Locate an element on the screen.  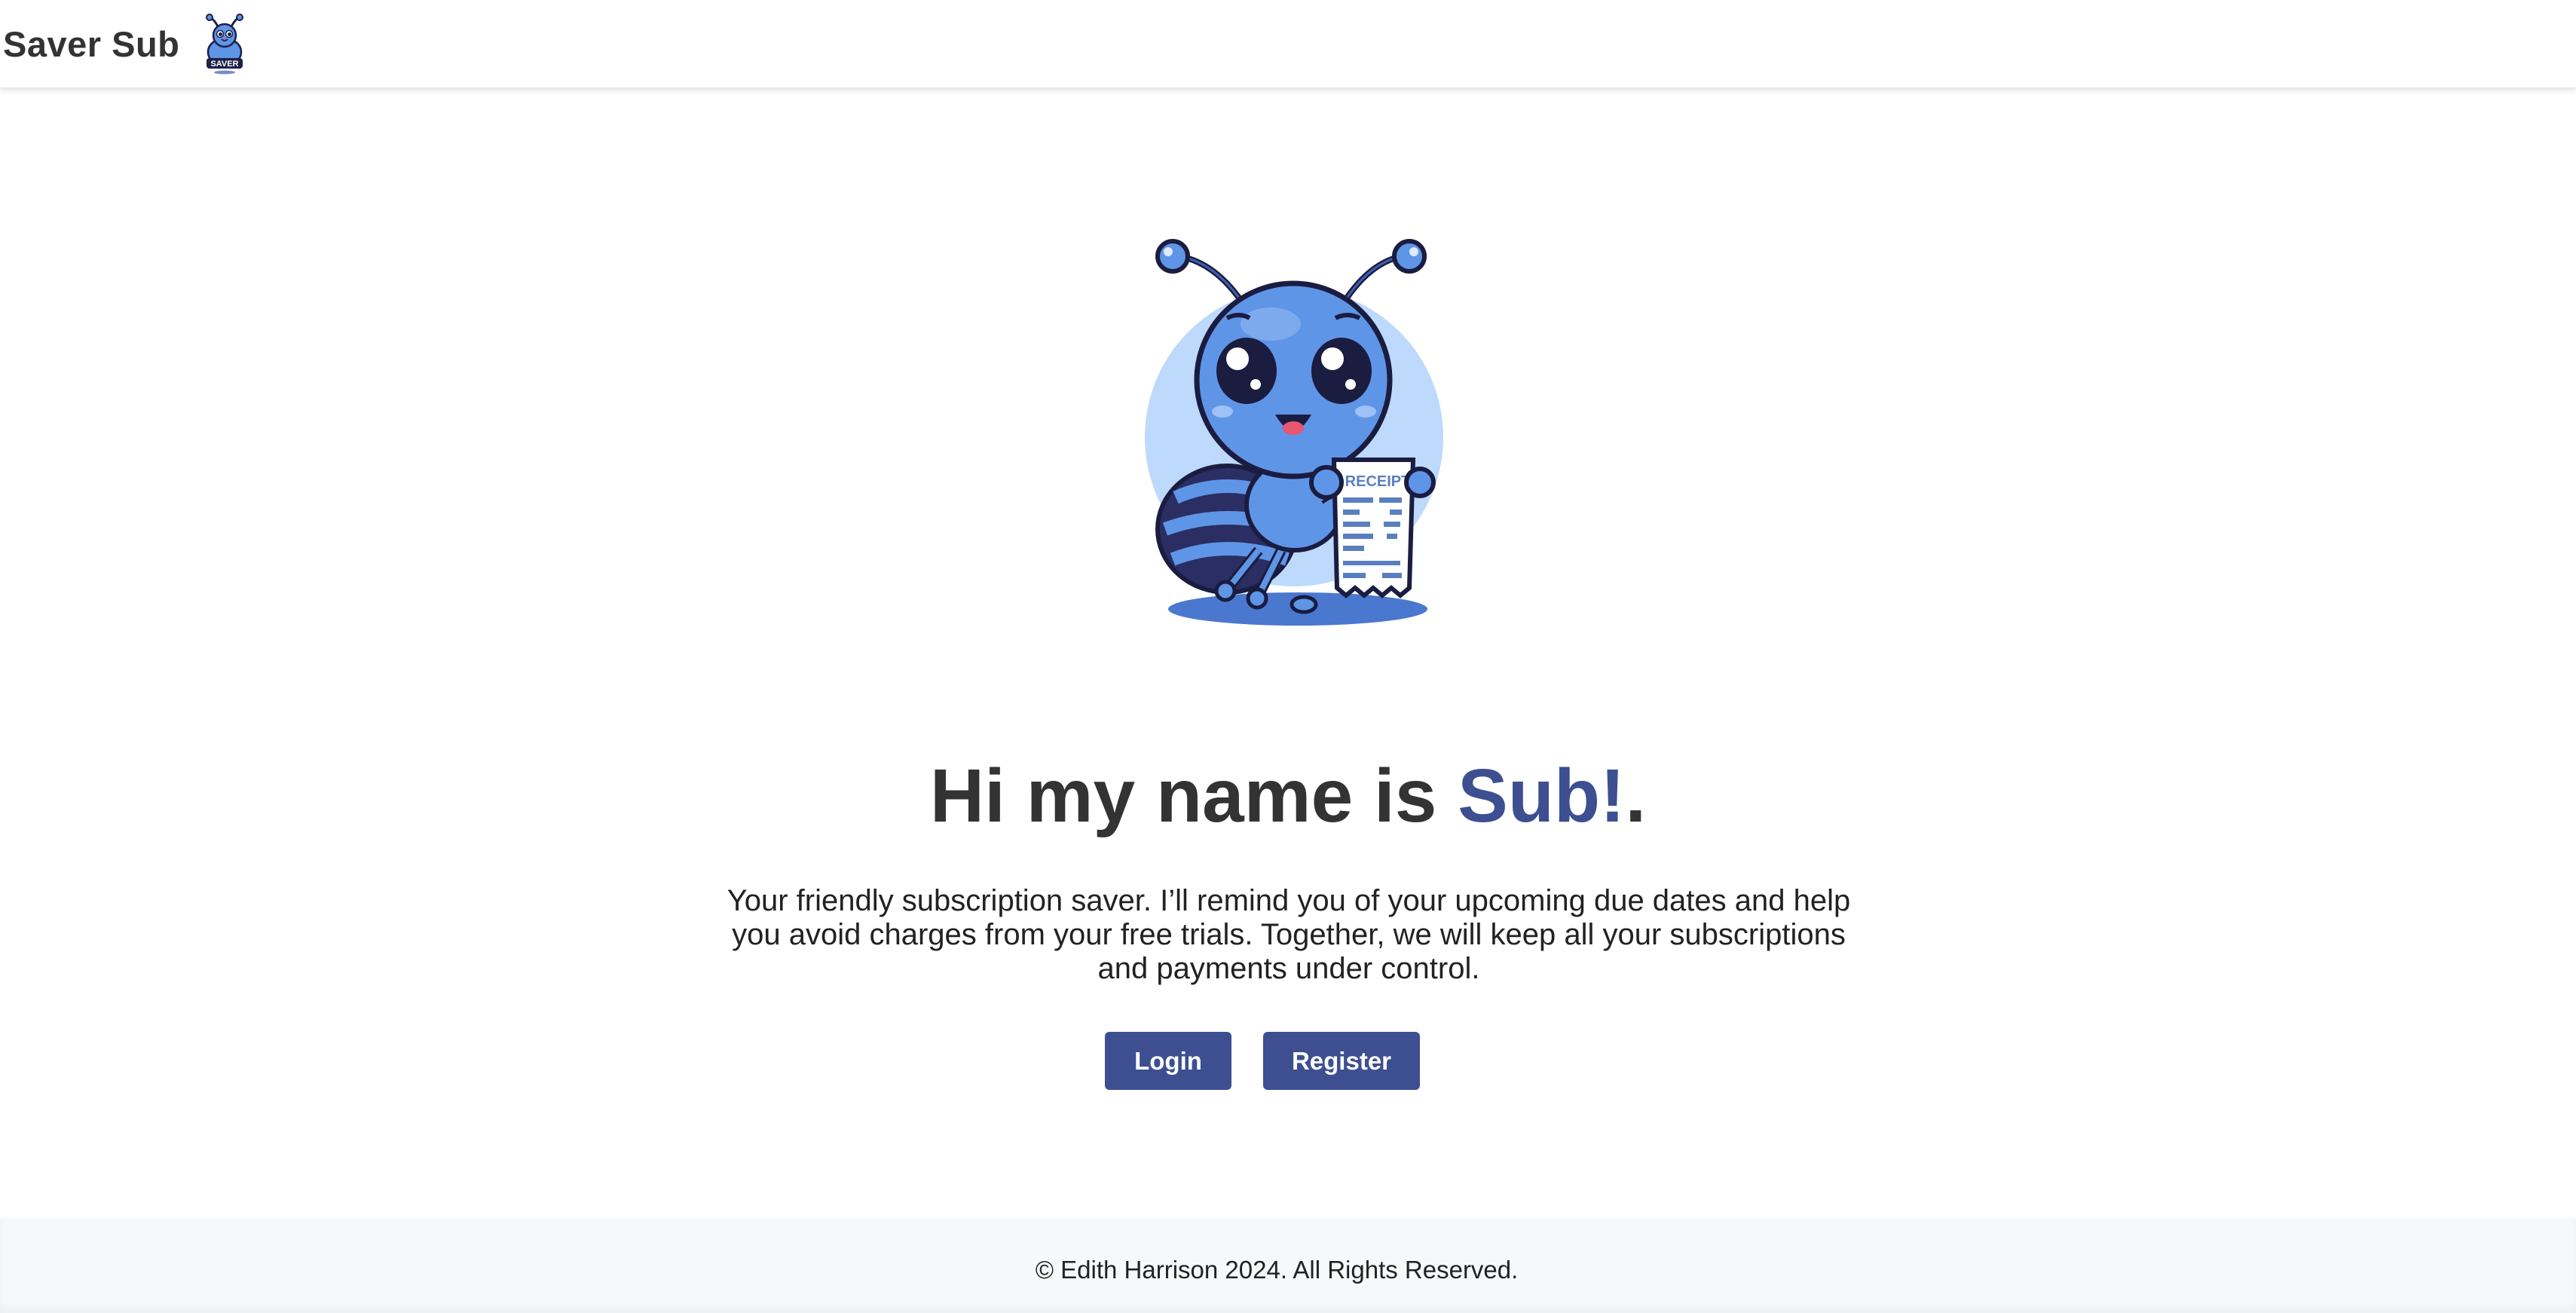
logo-banner-text: SAVER is located at coordinates (225, 64).